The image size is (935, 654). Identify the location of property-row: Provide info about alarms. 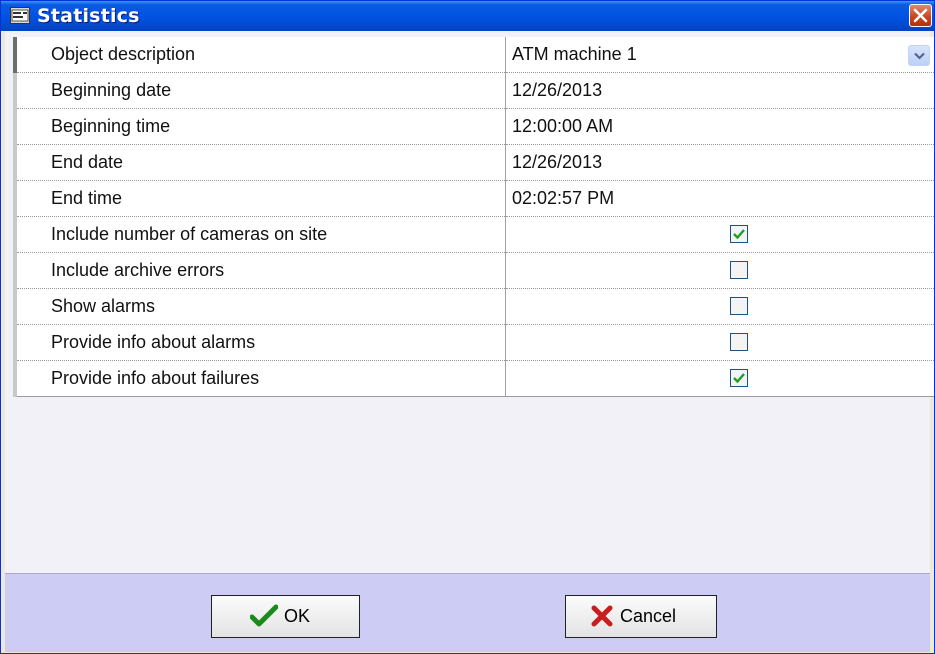
(473, 342).